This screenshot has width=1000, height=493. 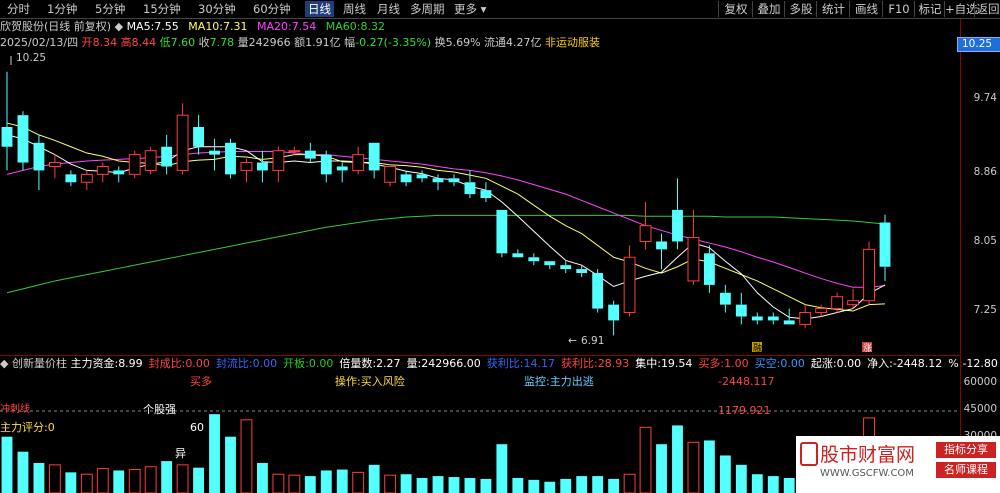 I want to click on indicator-label: 倍量数:, so click(x=358, y=363).